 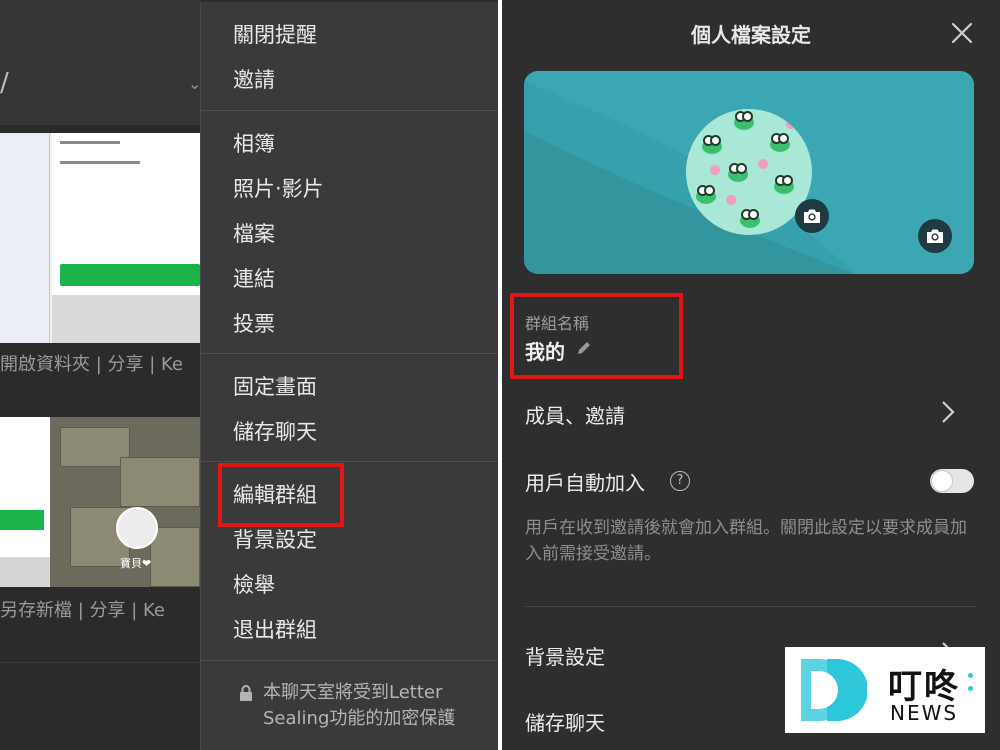 I want to click on menu-item-polls: 投票, so click(x=254, y=324).